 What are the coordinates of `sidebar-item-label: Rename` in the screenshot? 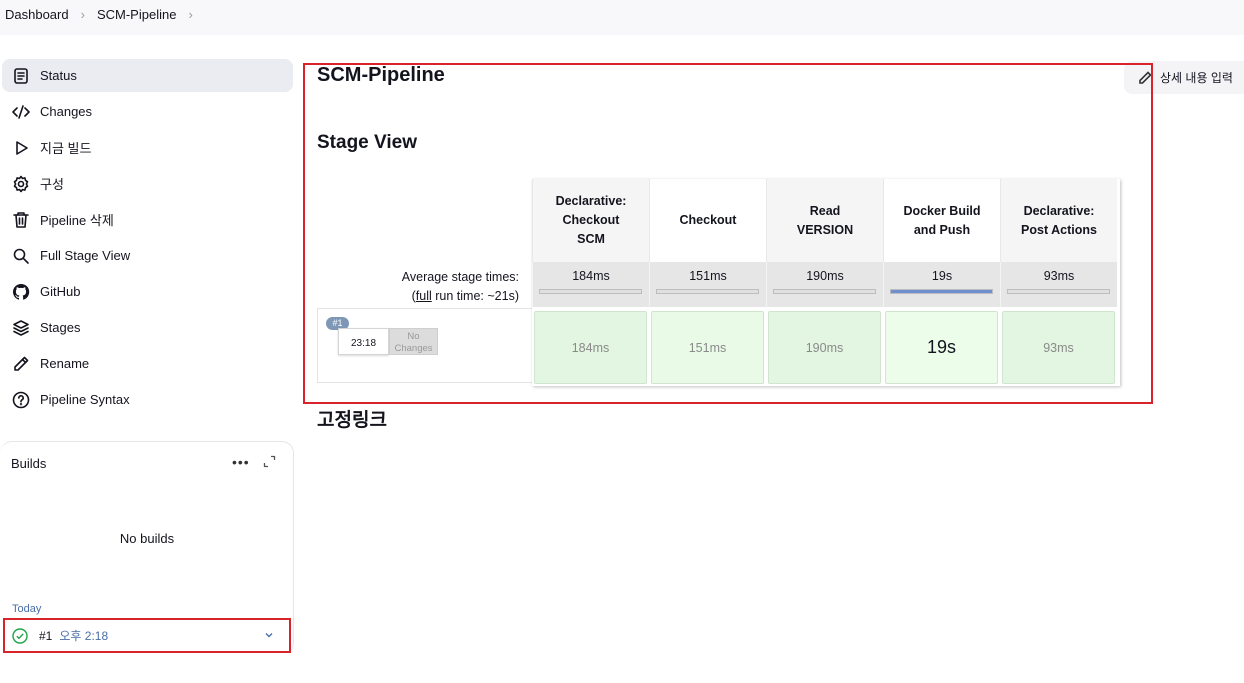 It's located at (65, 363).